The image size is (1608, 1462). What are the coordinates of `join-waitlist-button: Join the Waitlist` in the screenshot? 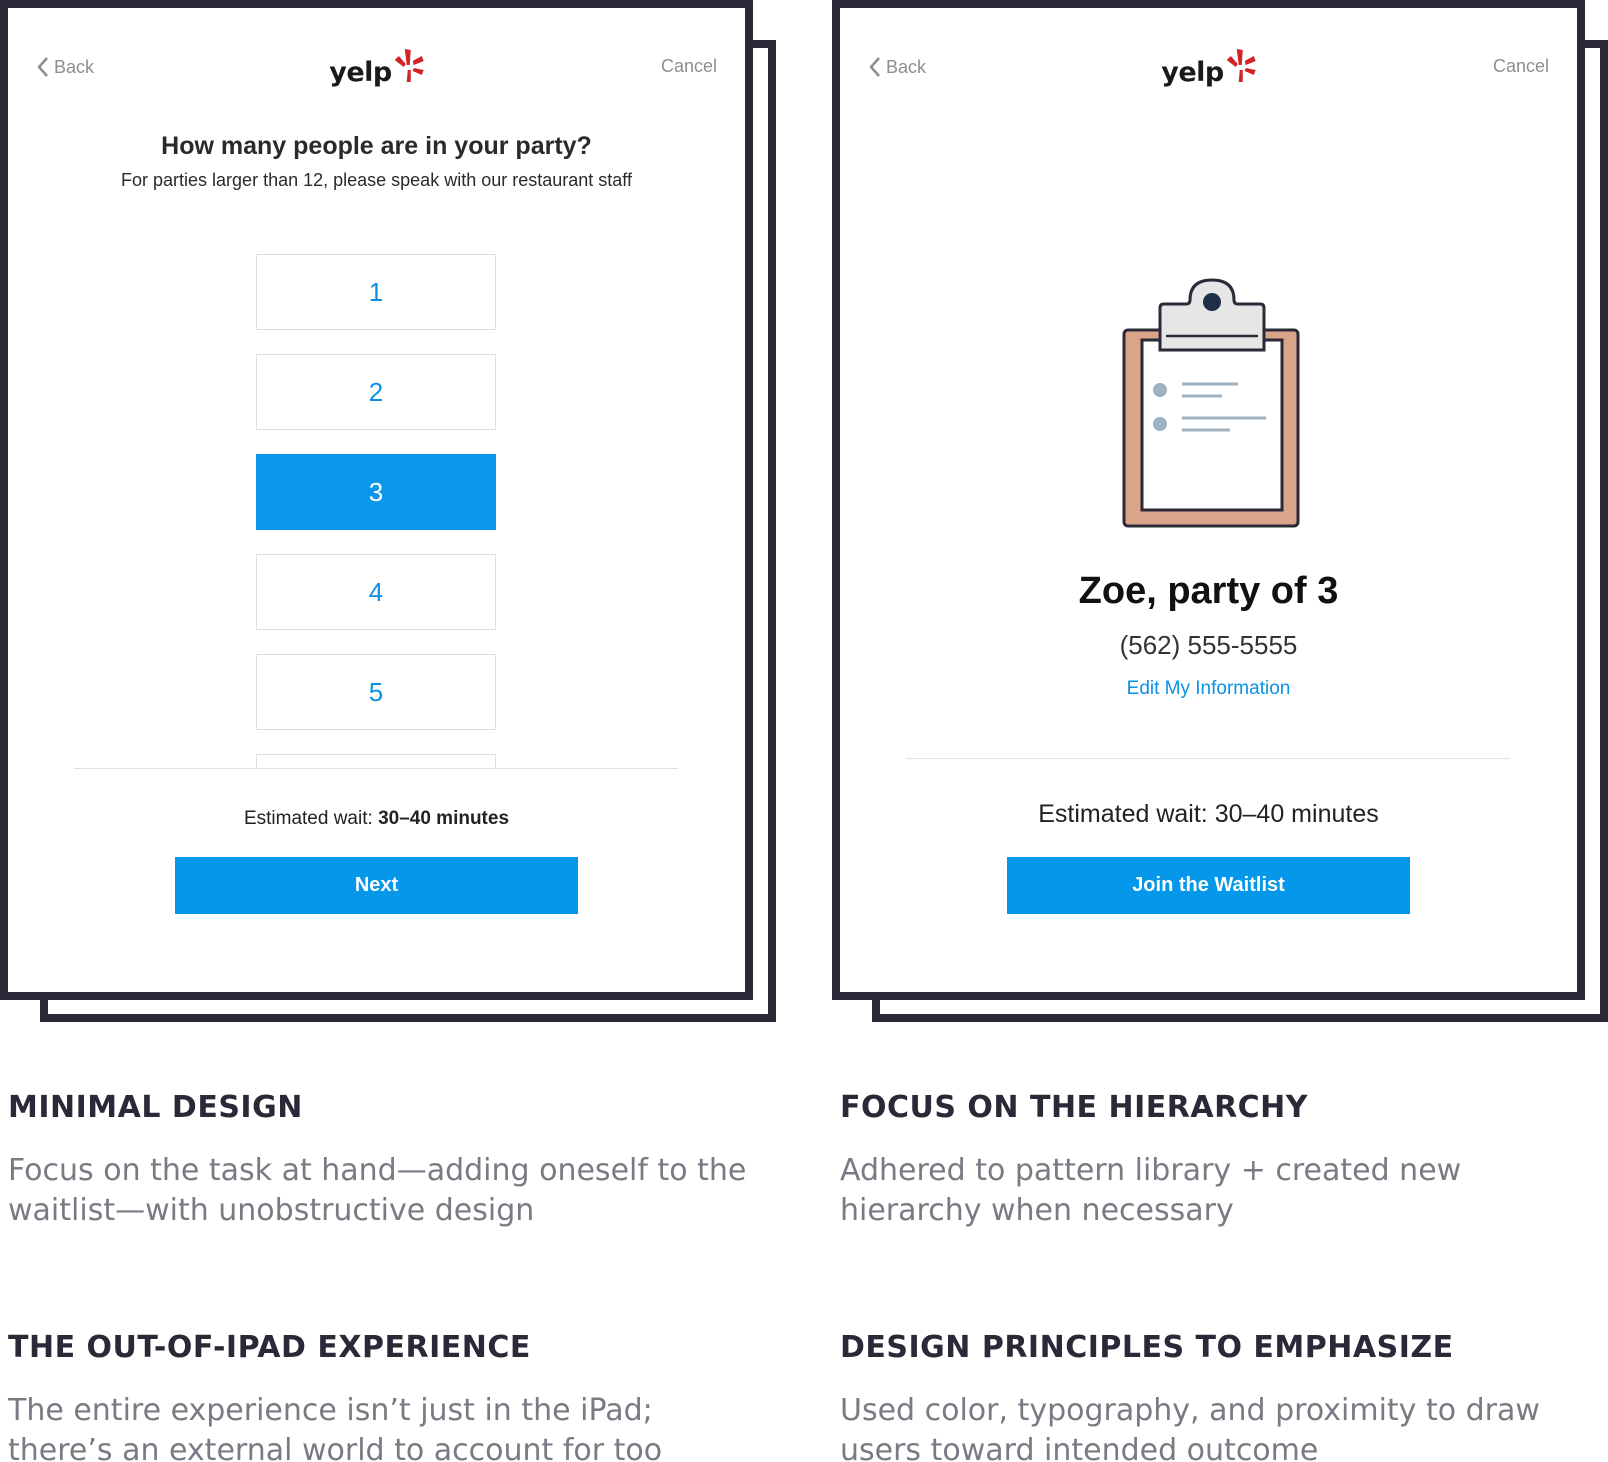 It's located at (1208, 885).